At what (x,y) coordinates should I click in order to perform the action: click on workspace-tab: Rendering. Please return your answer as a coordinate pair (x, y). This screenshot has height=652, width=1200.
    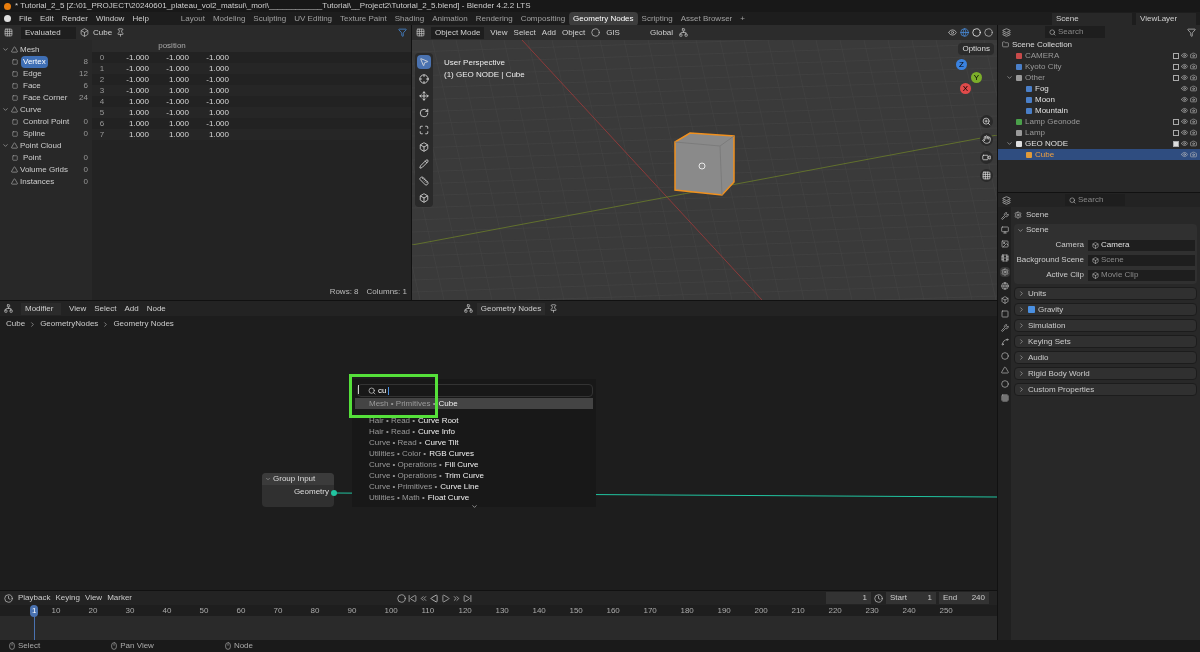
    Looking at the image, I should click on (494, 18).